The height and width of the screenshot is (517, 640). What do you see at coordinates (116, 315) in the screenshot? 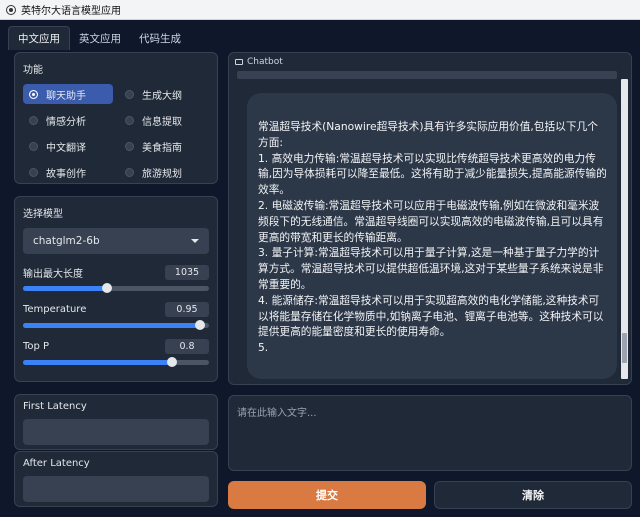
I see `temperature-control: Temperature 0.95` at bounding box center [116, 315].